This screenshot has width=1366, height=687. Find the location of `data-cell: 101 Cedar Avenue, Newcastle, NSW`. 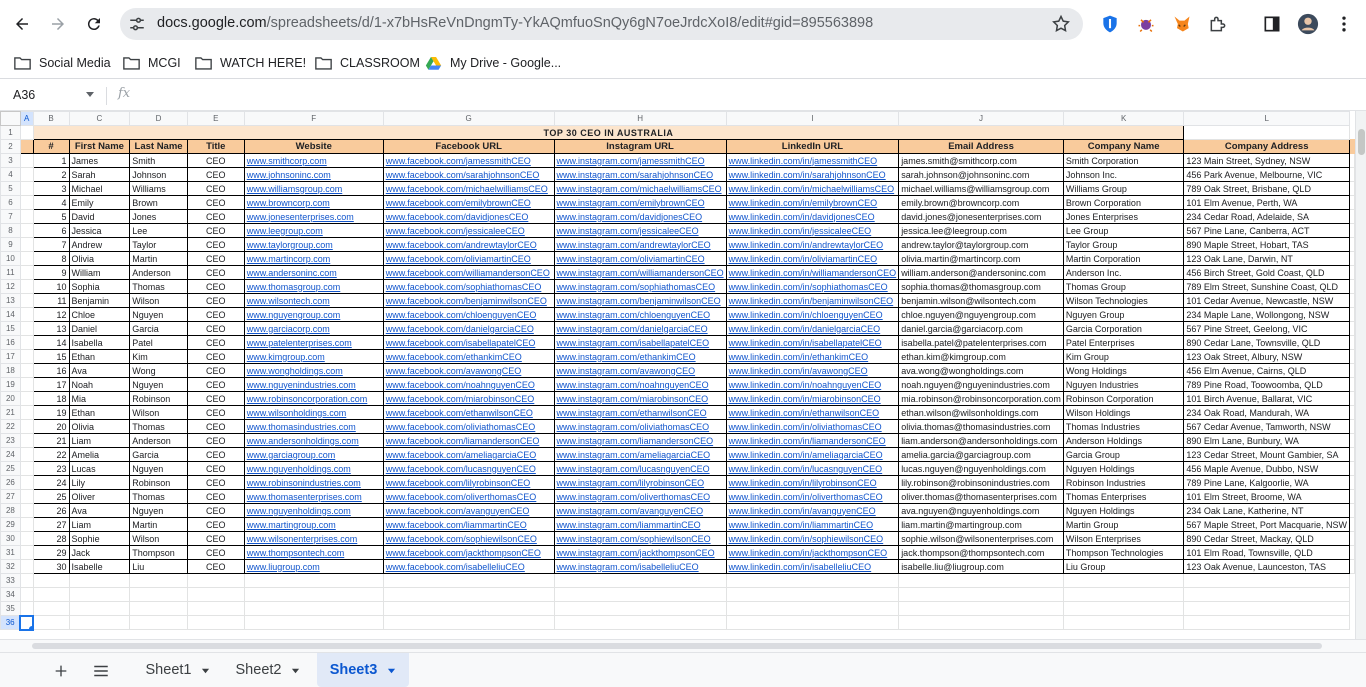

data-cell: 101 Cedar Avenue, Newcastle, NSW is located at coordinates (1266, 300).